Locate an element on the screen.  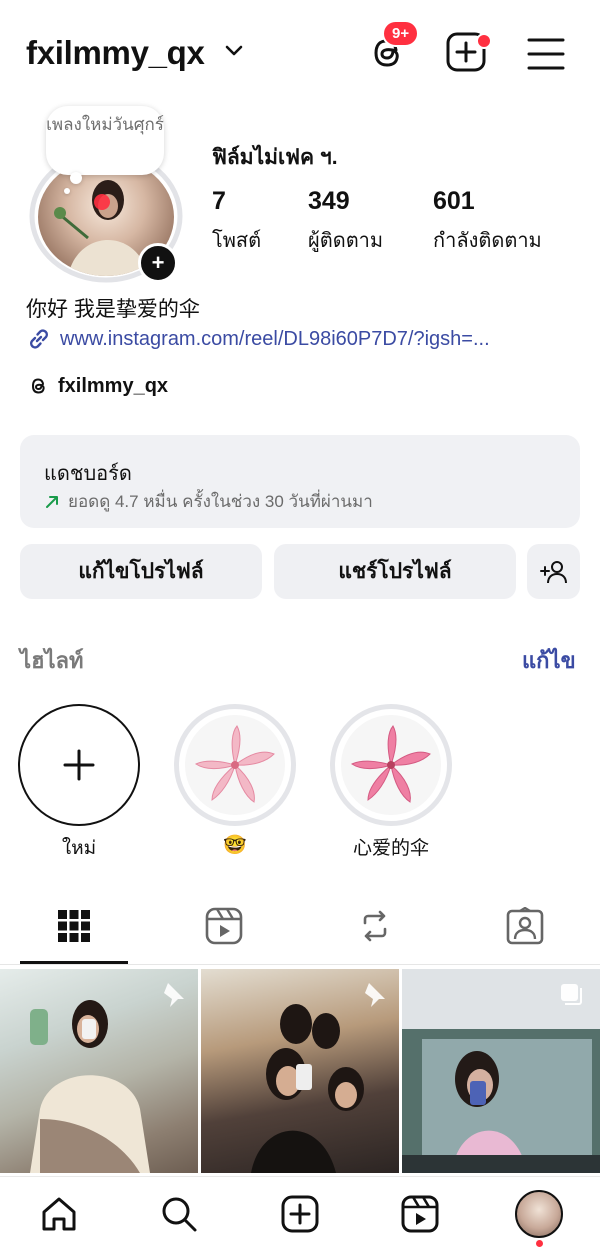
highlight-label: 心爱的伞 is located at coordinates (390, 848).